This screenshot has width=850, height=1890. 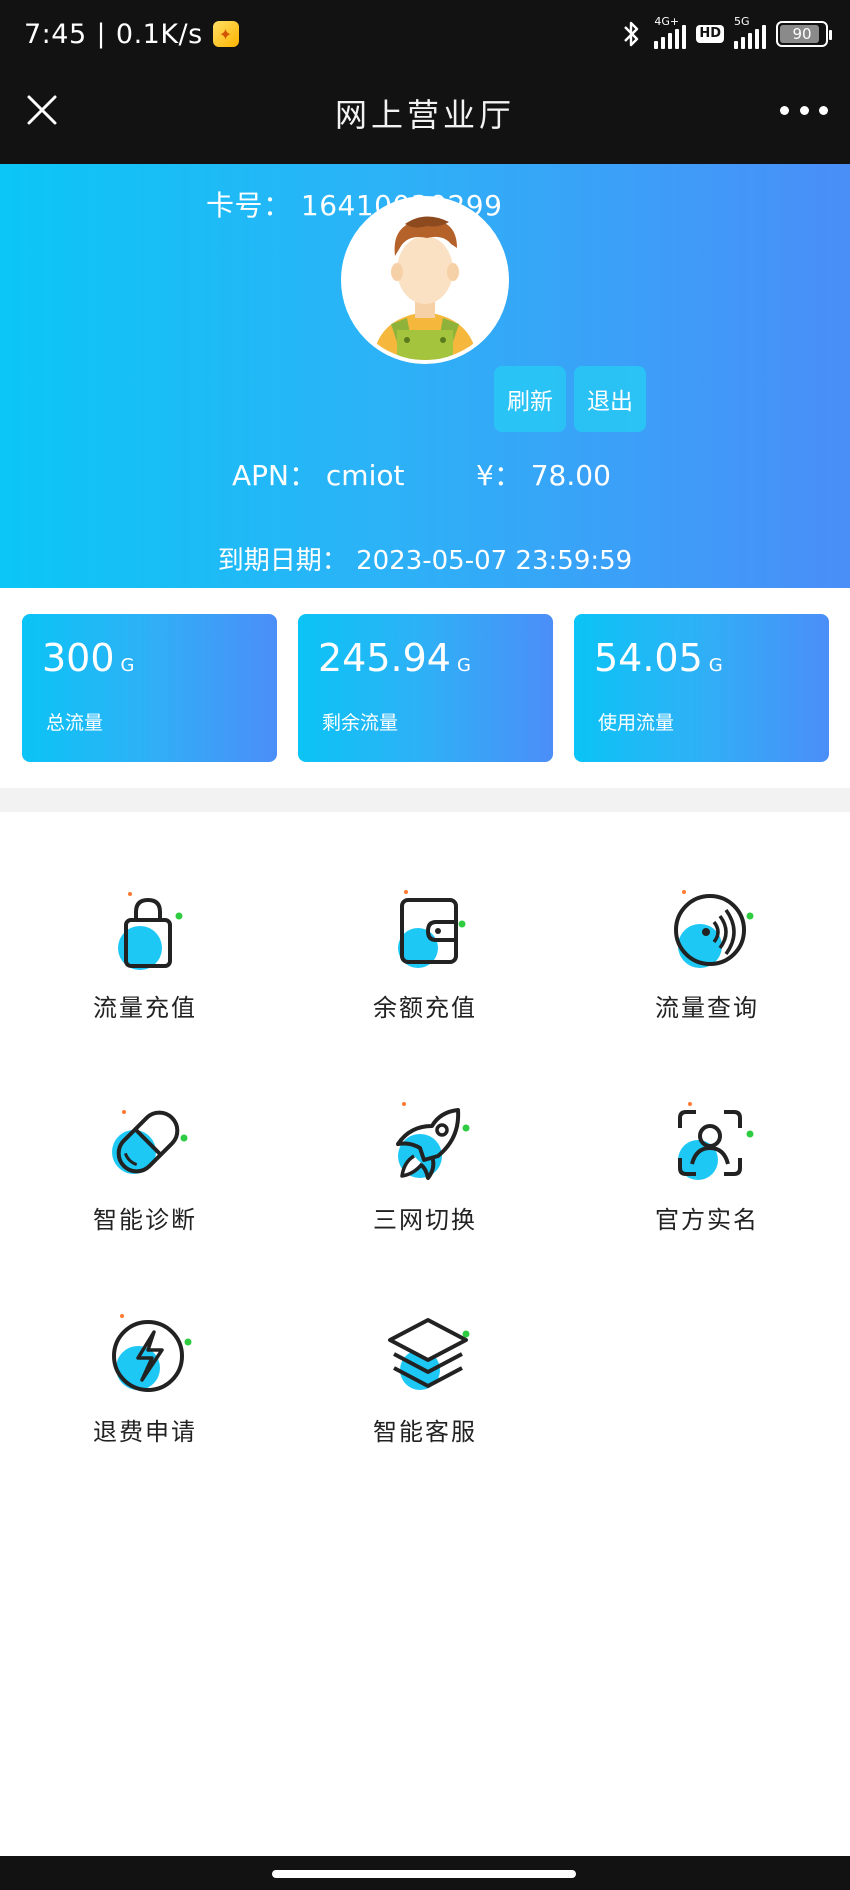 I want to click on menu-label: 流量充值, so click(x=145, y=1008).